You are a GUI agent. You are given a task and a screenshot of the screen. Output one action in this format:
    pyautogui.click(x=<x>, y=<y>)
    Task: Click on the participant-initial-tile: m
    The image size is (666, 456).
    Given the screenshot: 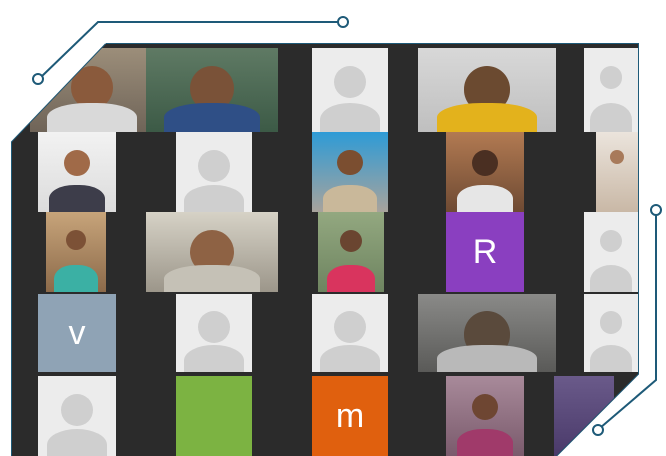 What is the action you would take?
    pyautogui.click(x=350, y=416)
    